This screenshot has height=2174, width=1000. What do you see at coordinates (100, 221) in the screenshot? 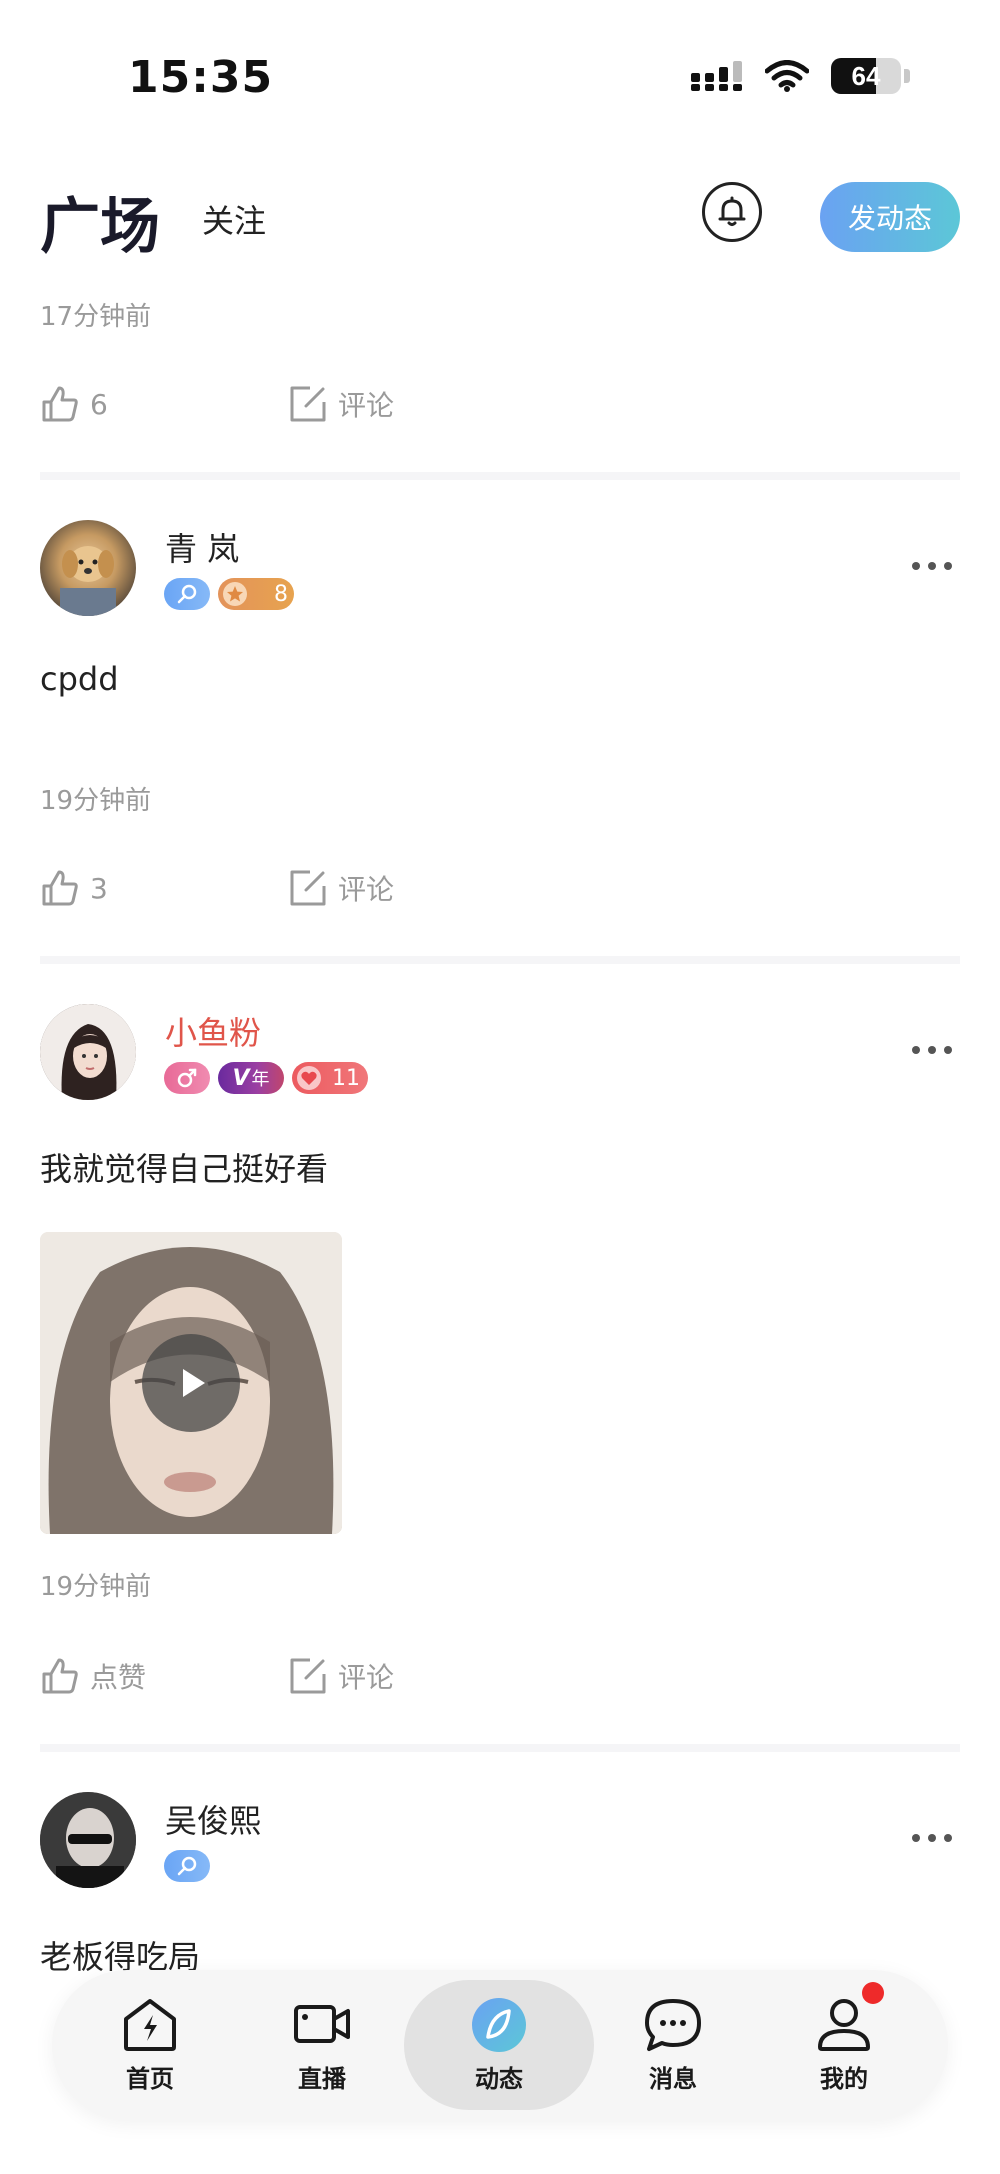
I see `tab-square: 广场` at bounding box center [100, 221].